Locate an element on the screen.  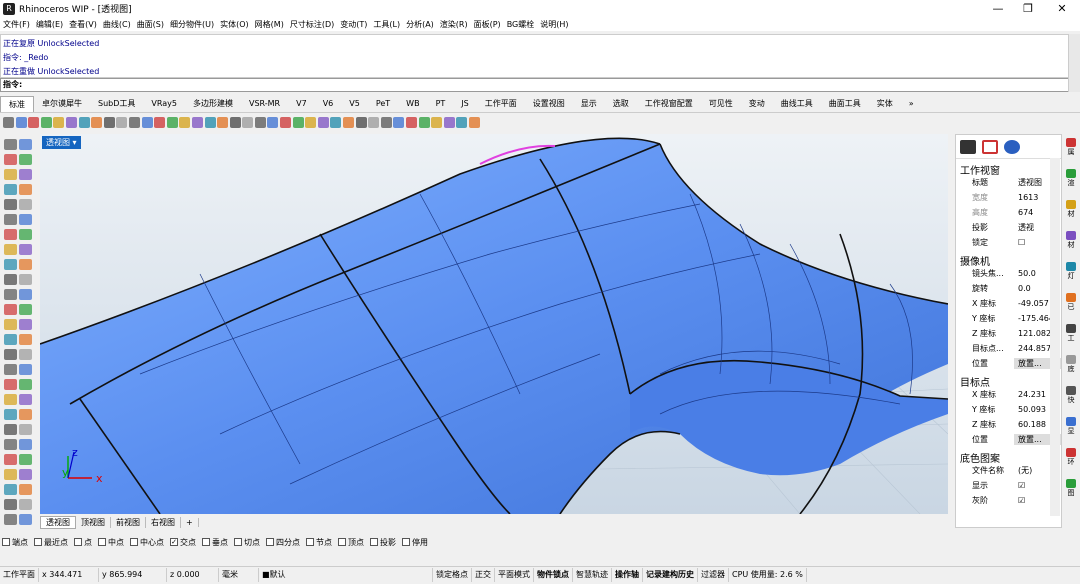
panel-tab-0: 属 is located at coordinates (1071, 147).